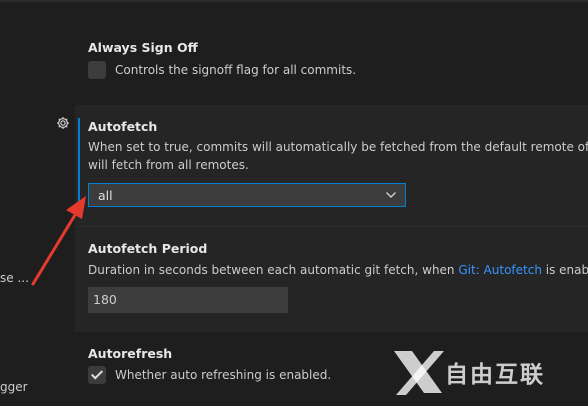 This screenshot has width=588, height=406. Describe the element at coordinates (419, 373) in the screenshot. I see `watermark-logo-icon` at that location.